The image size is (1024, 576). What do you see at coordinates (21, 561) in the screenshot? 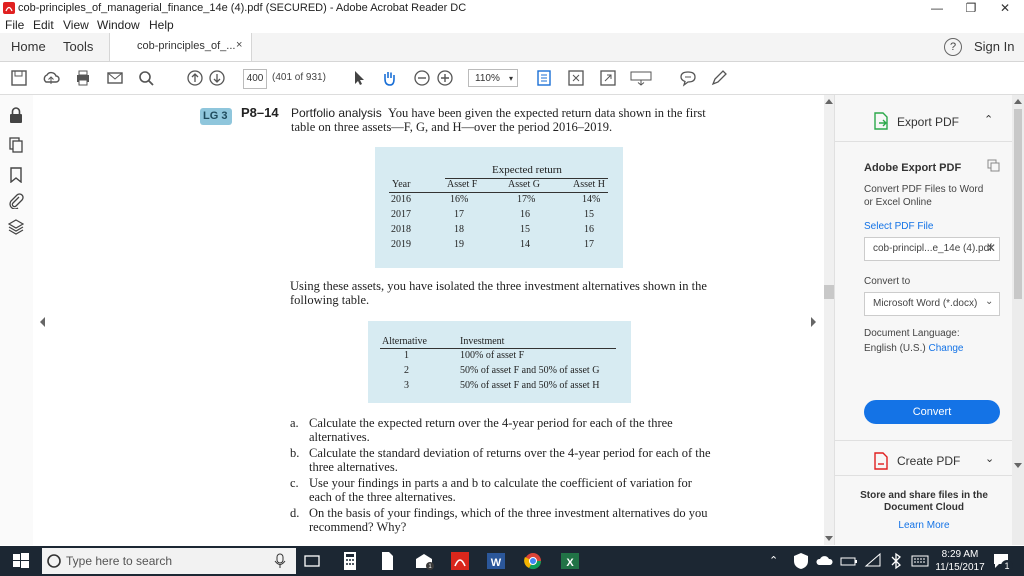
I see `windows-start-icon` at bounding box center [21, 561].